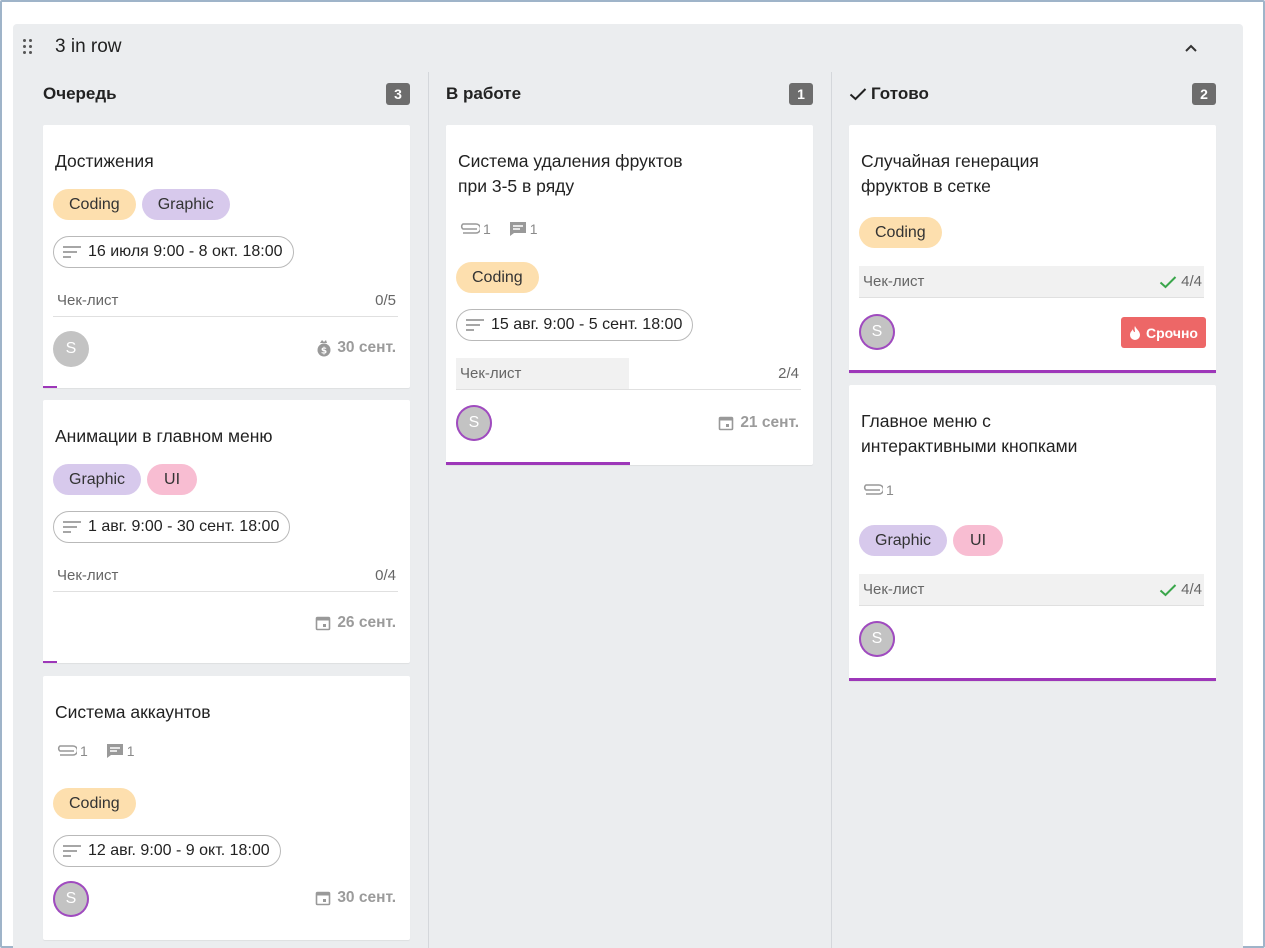 The width and height of the screenshot is (1265, 948). I want to click on column-header-queue: Очередь 3, so click(226, 95).